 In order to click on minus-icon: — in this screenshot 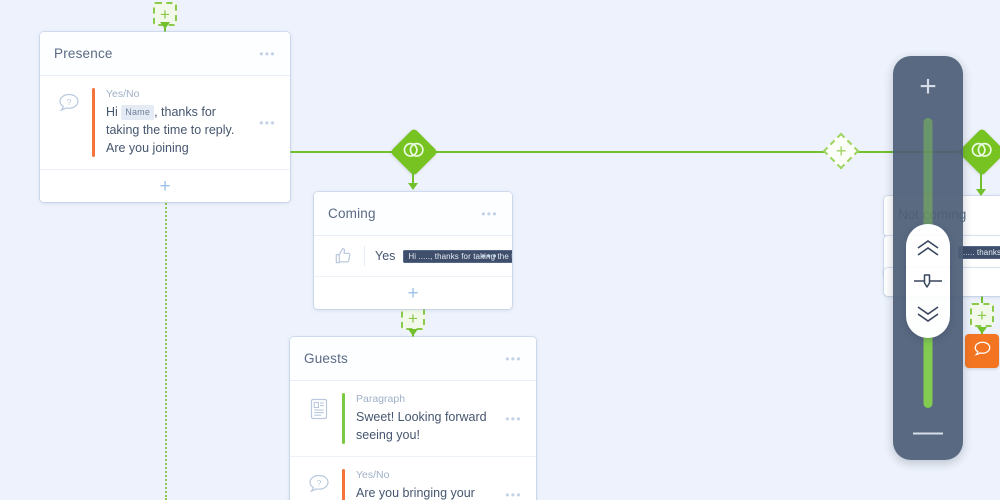, I will do `click(928, 431)`.